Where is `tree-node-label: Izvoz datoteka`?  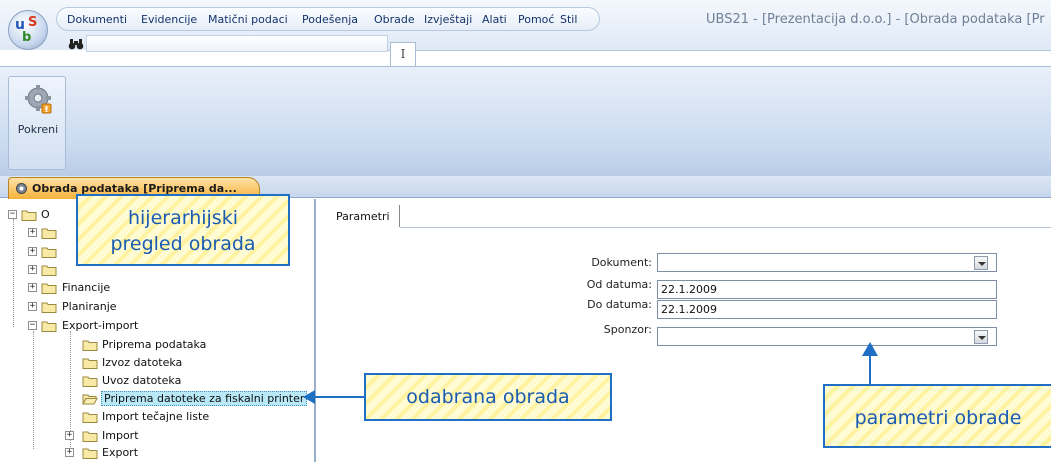
tree-node-label: Izvoz datoteka is located at coordinates (142, 362).